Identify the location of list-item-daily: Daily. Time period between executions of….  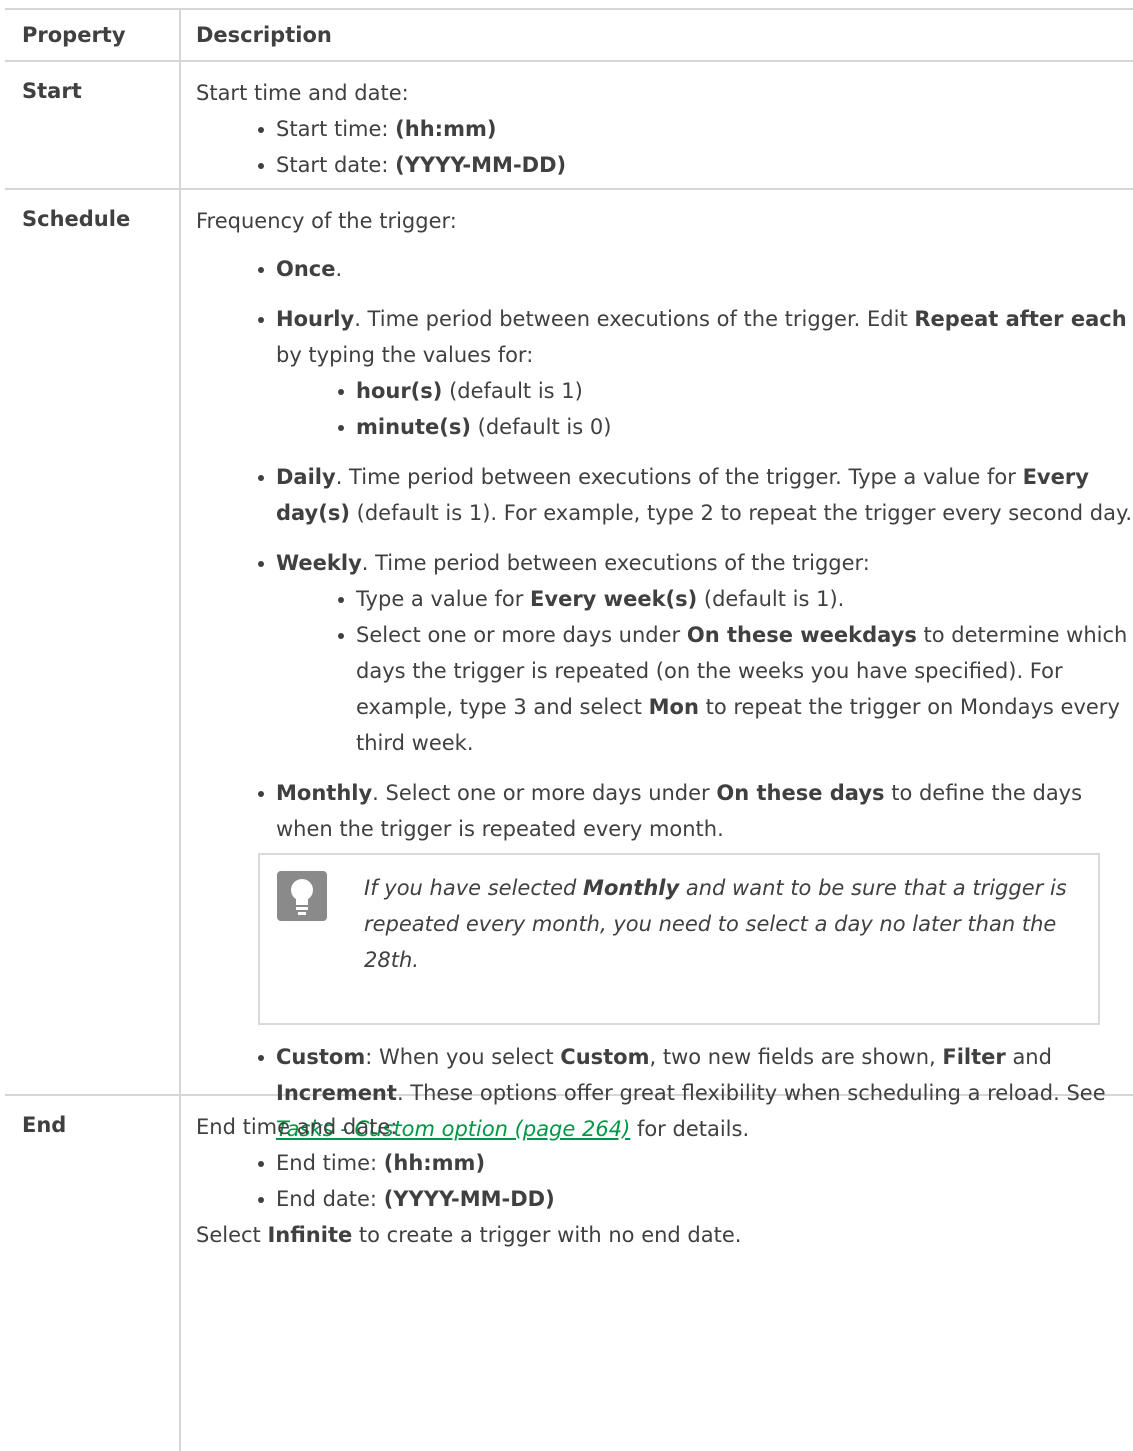
(664, 495).